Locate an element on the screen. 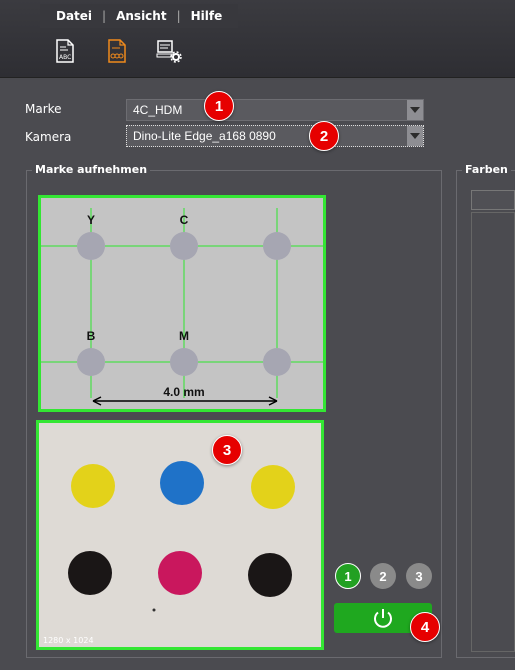 This screenshot has height=670, width=515. abc-document-icon: ABC is located at coordinates (65, 51).